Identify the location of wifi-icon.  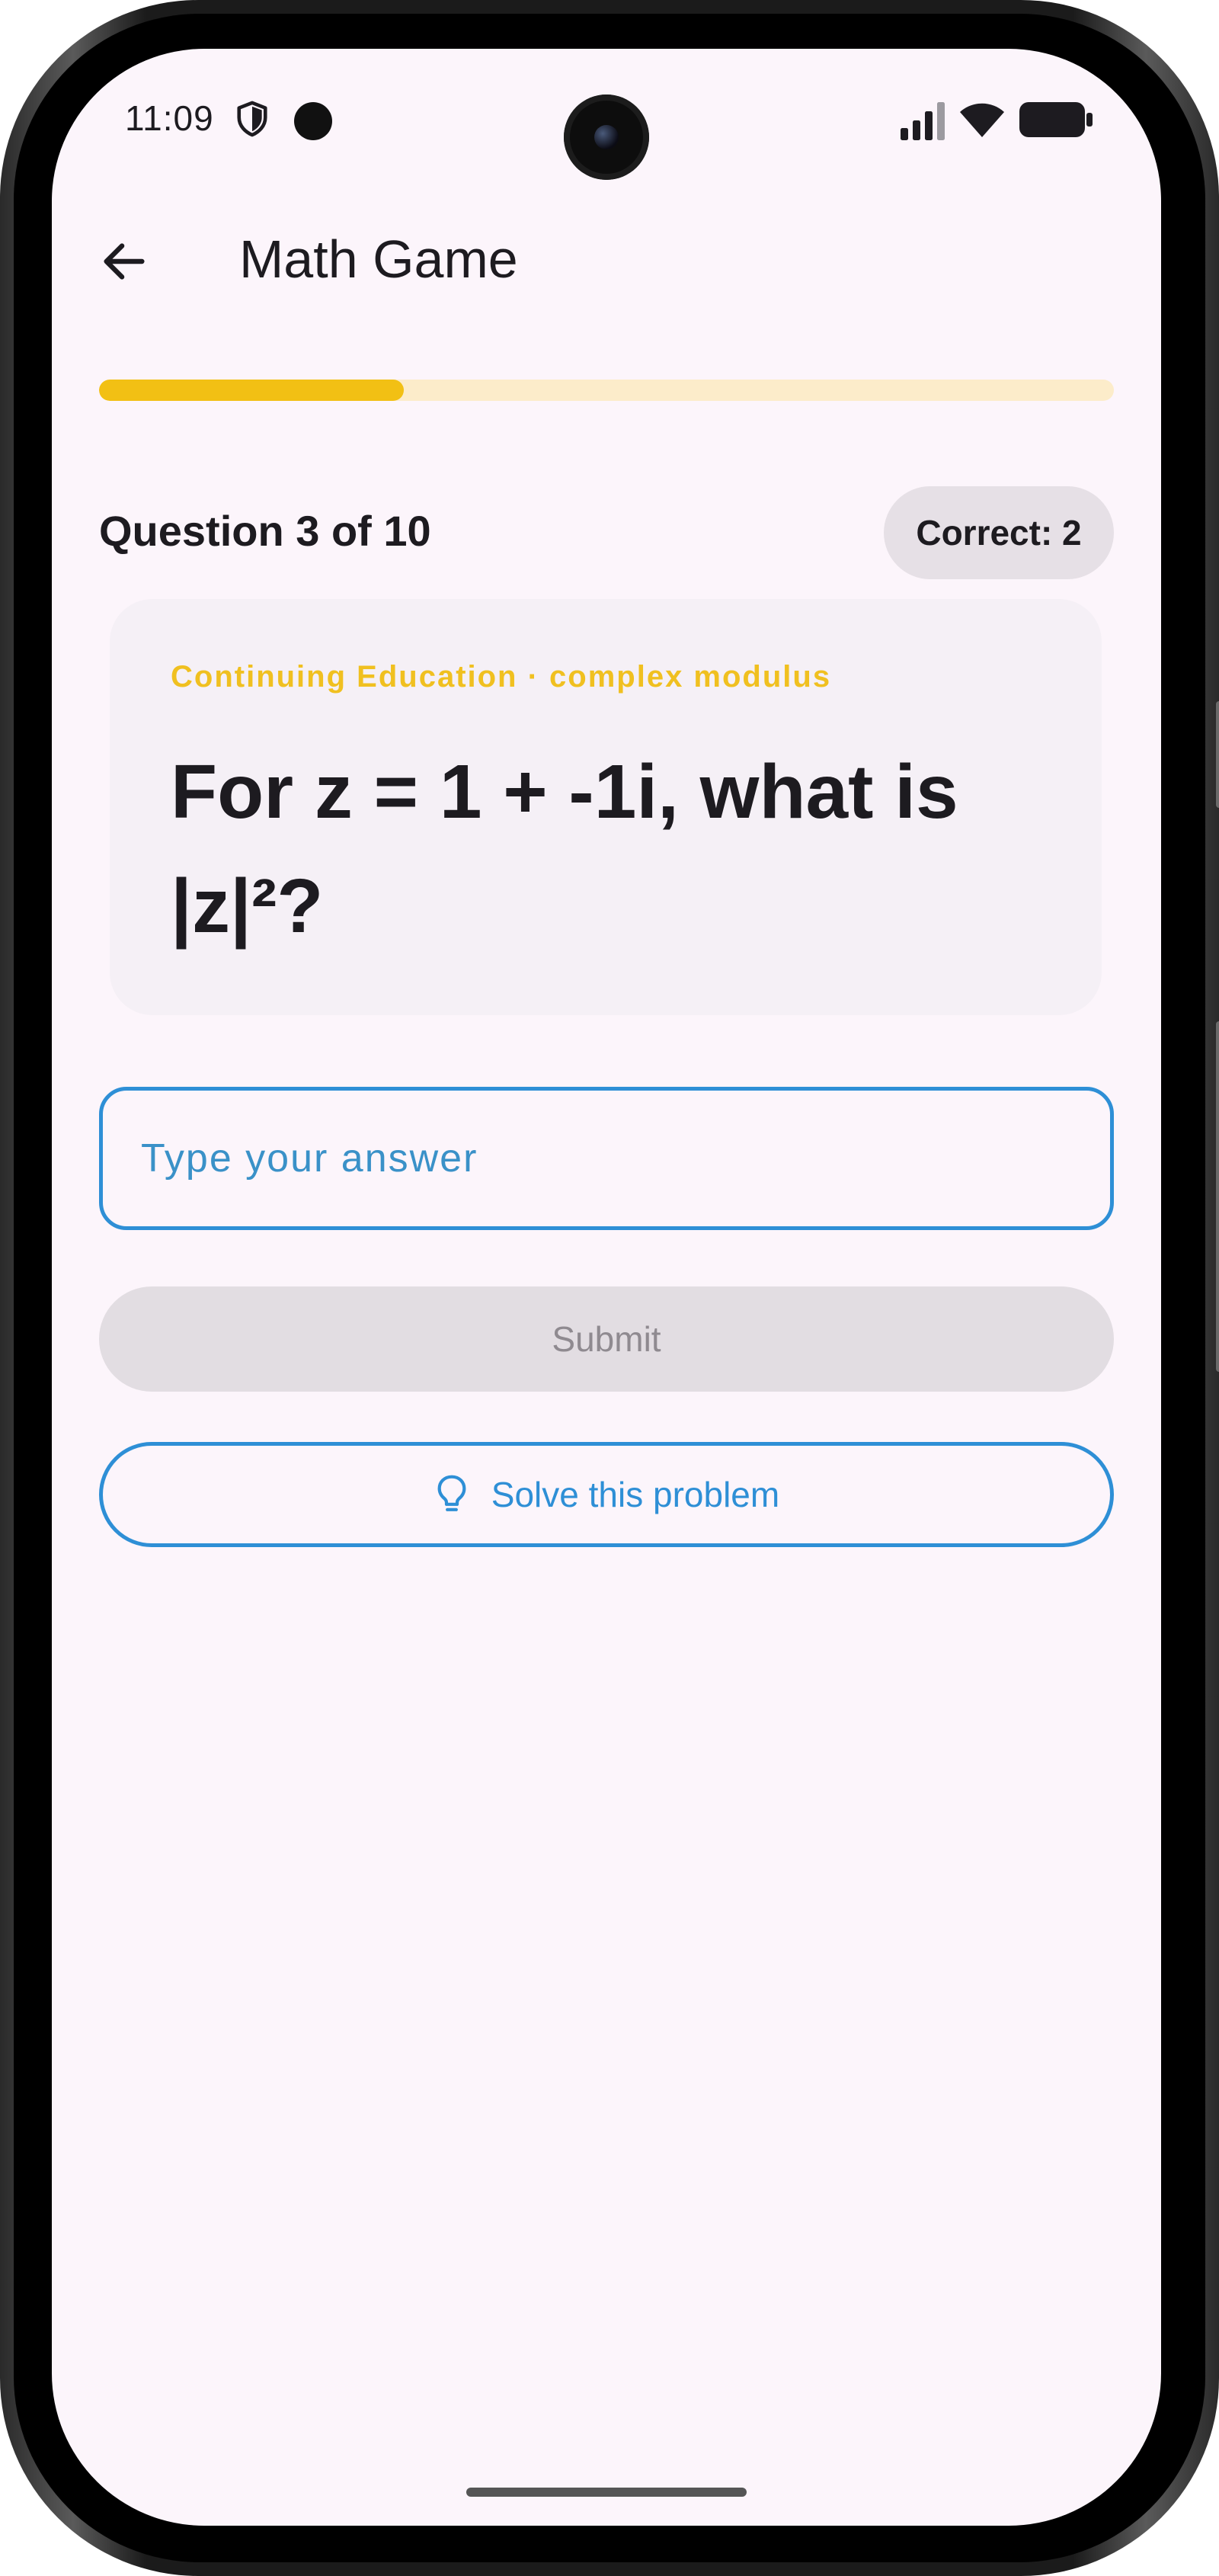
(982, 120).